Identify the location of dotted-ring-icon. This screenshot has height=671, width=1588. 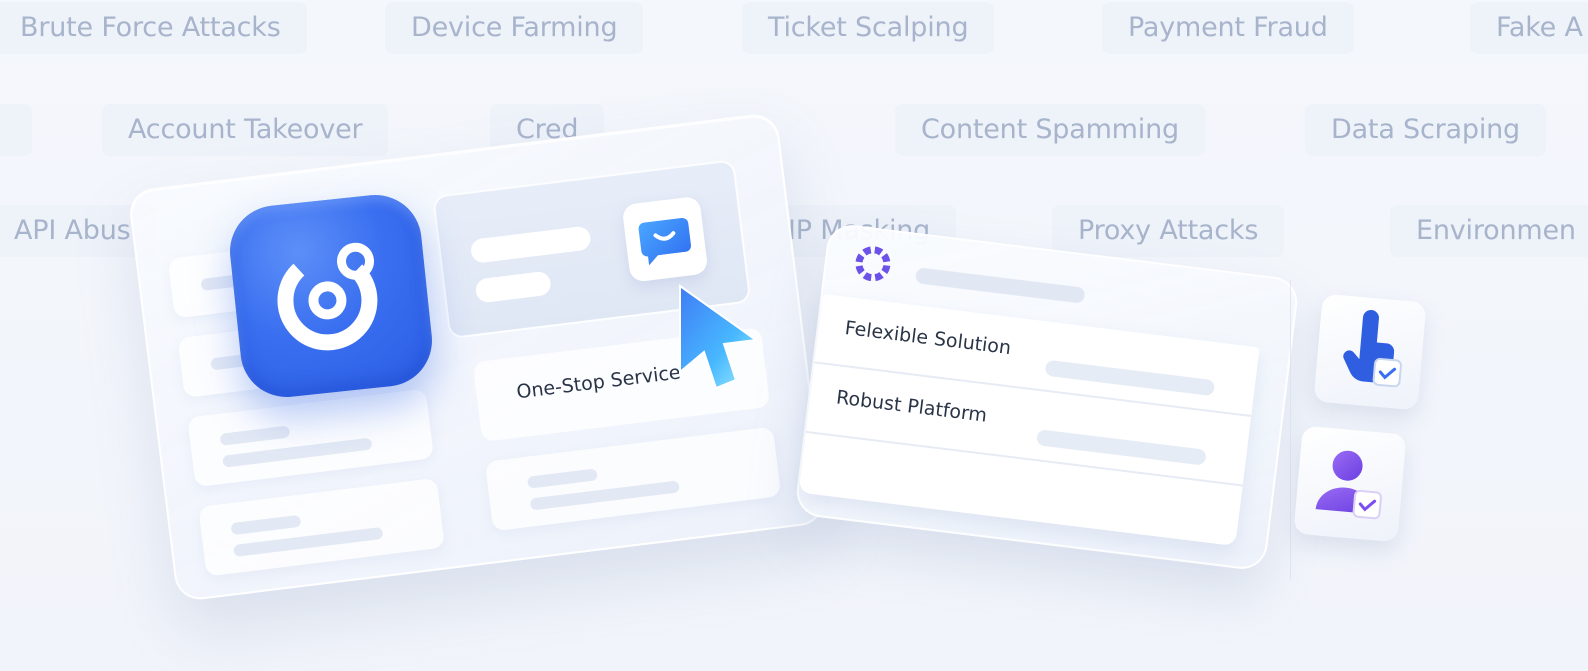
(873, 264).